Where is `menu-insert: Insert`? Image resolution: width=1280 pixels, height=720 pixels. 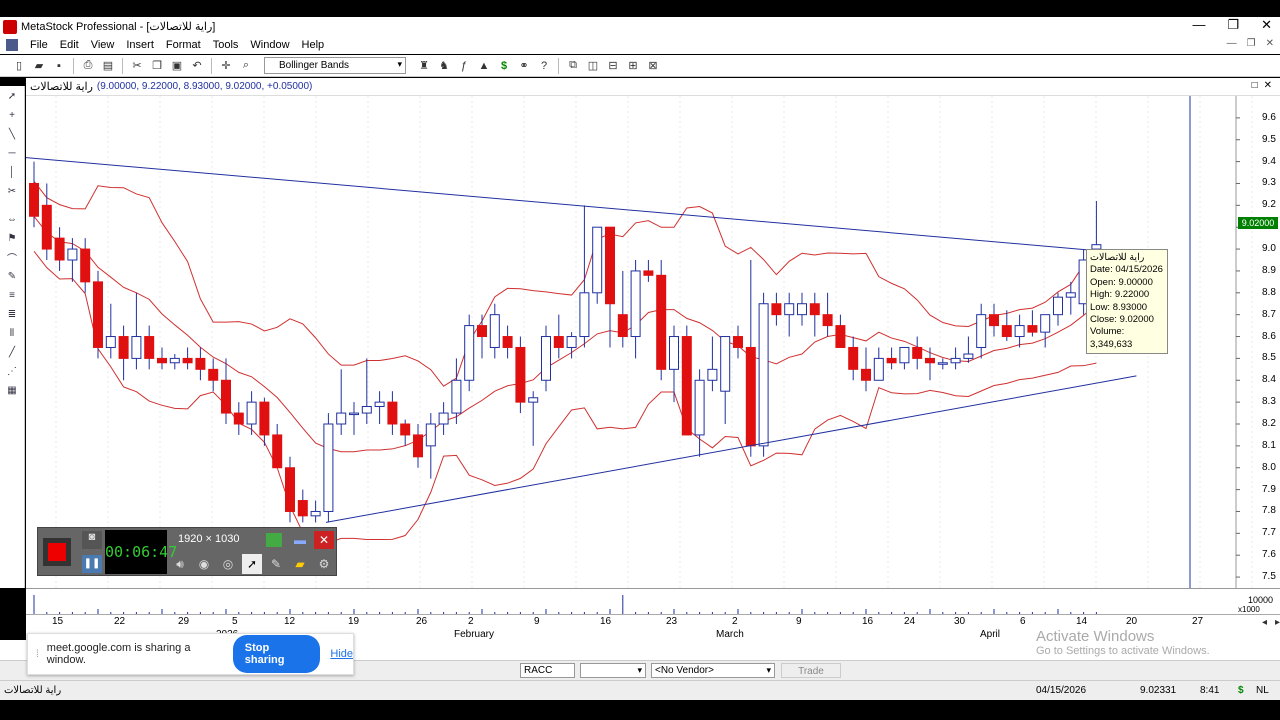 menu-insert: Insert is located at coordinates (140, 45).